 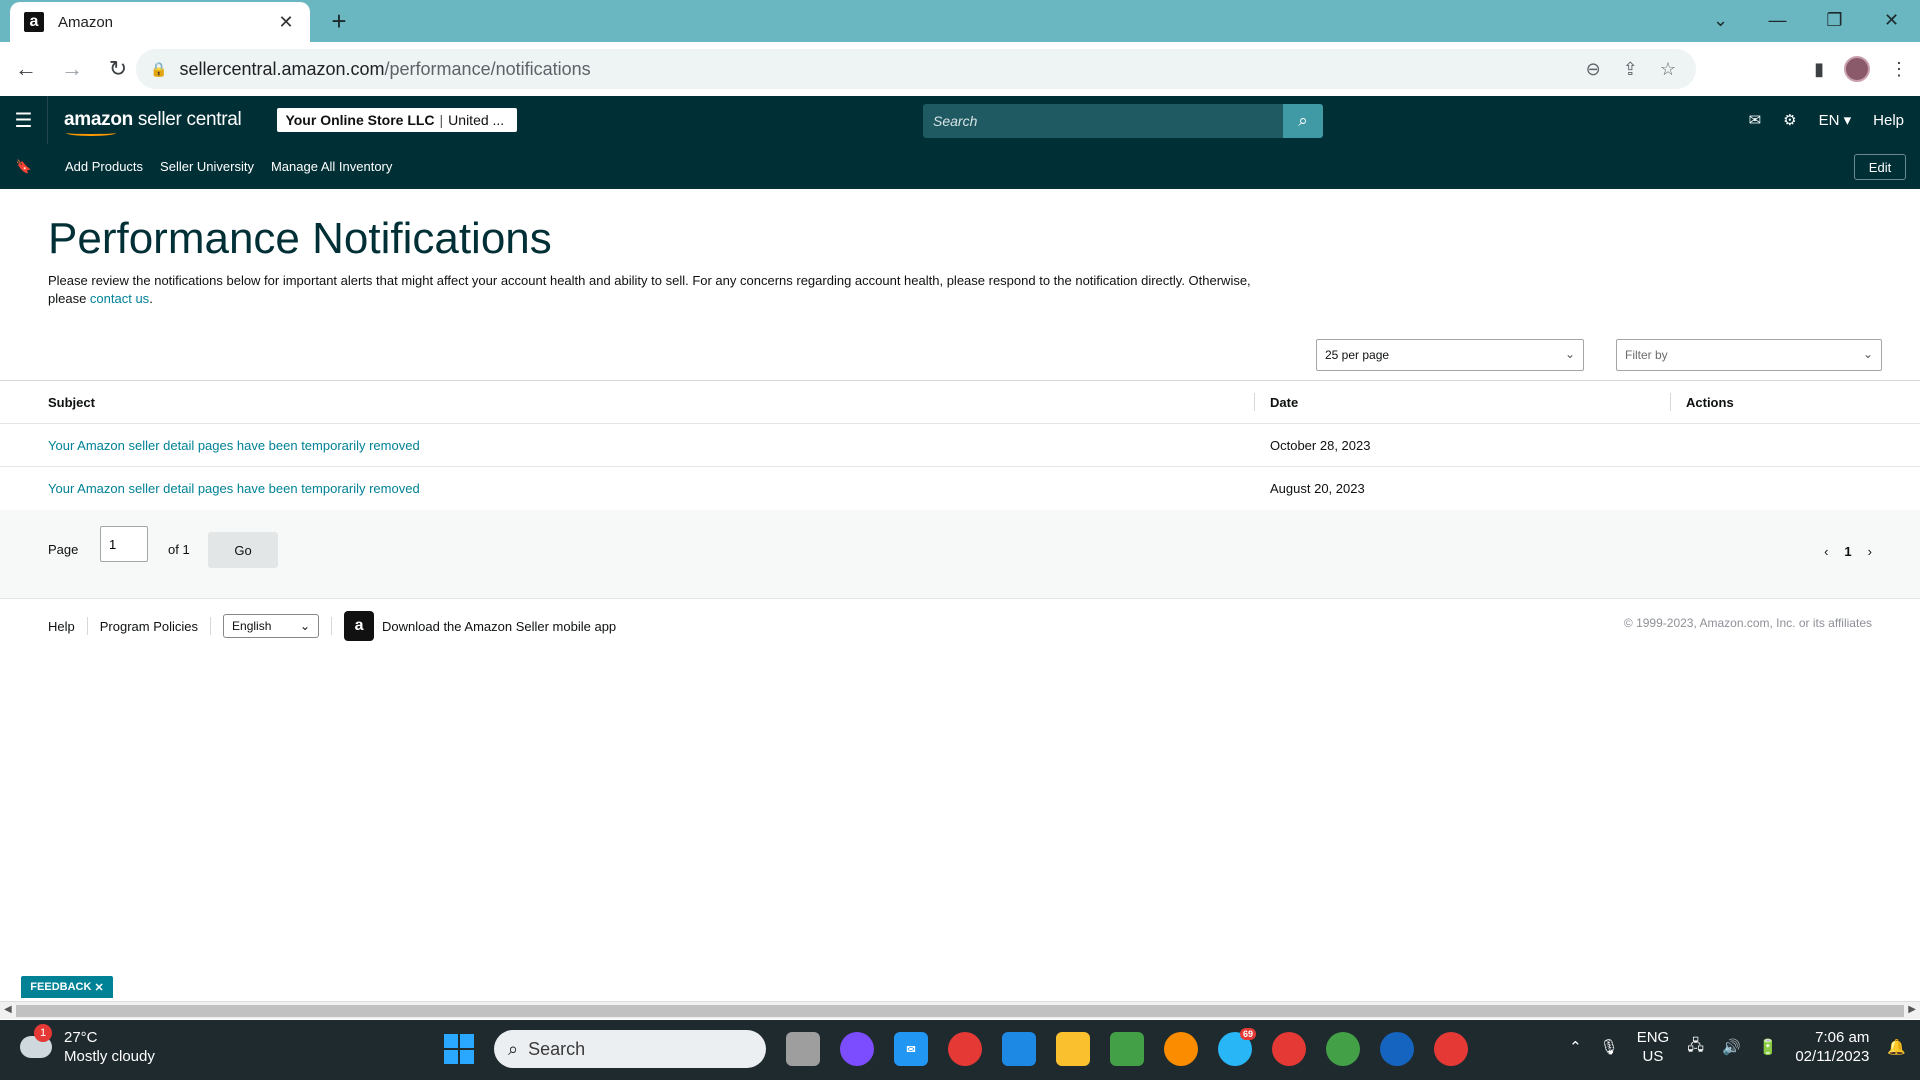 What do you see at coordinates (1755, 120) in the screenshot?
I see `mail-icon: ✉` at bounding box center [1755, 120].